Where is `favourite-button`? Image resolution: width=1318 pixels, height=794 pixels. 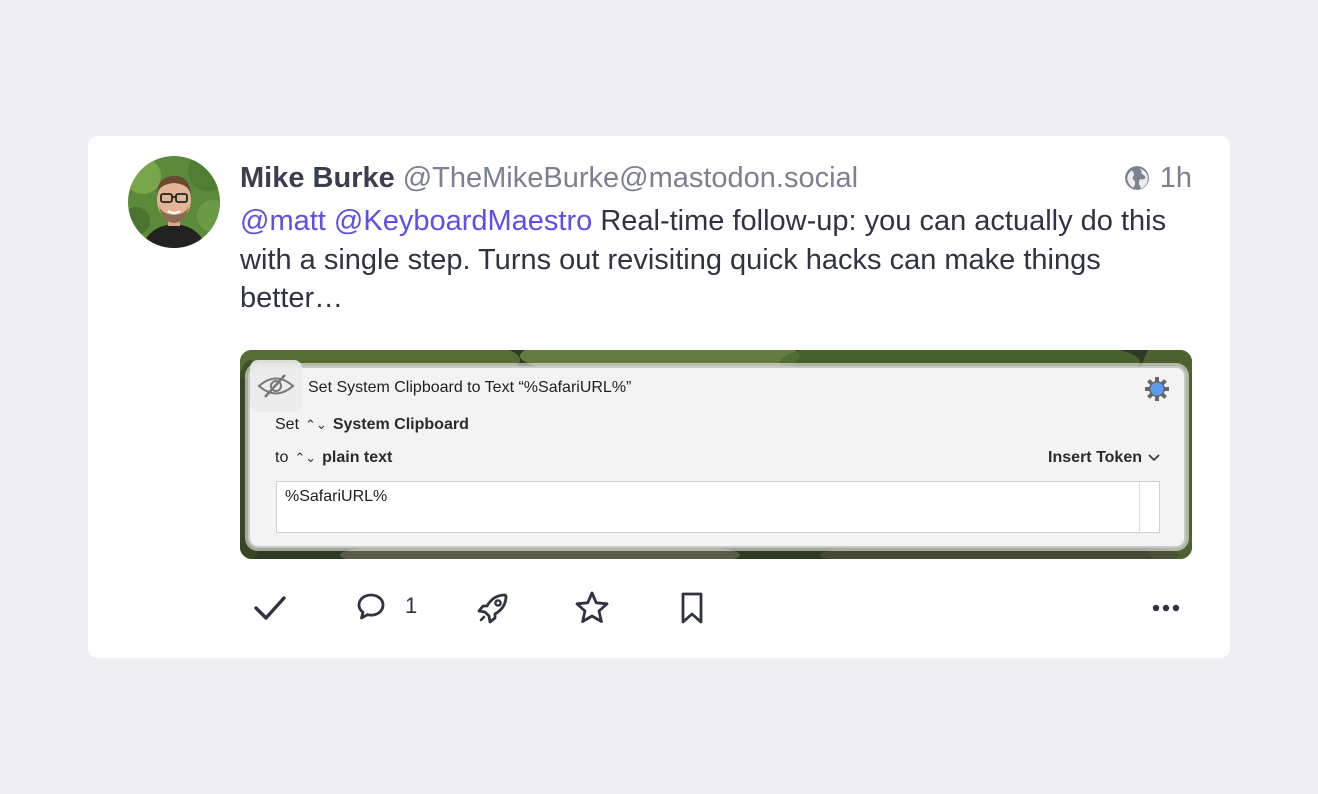
favourite-button is located at coordinates (592, 608).